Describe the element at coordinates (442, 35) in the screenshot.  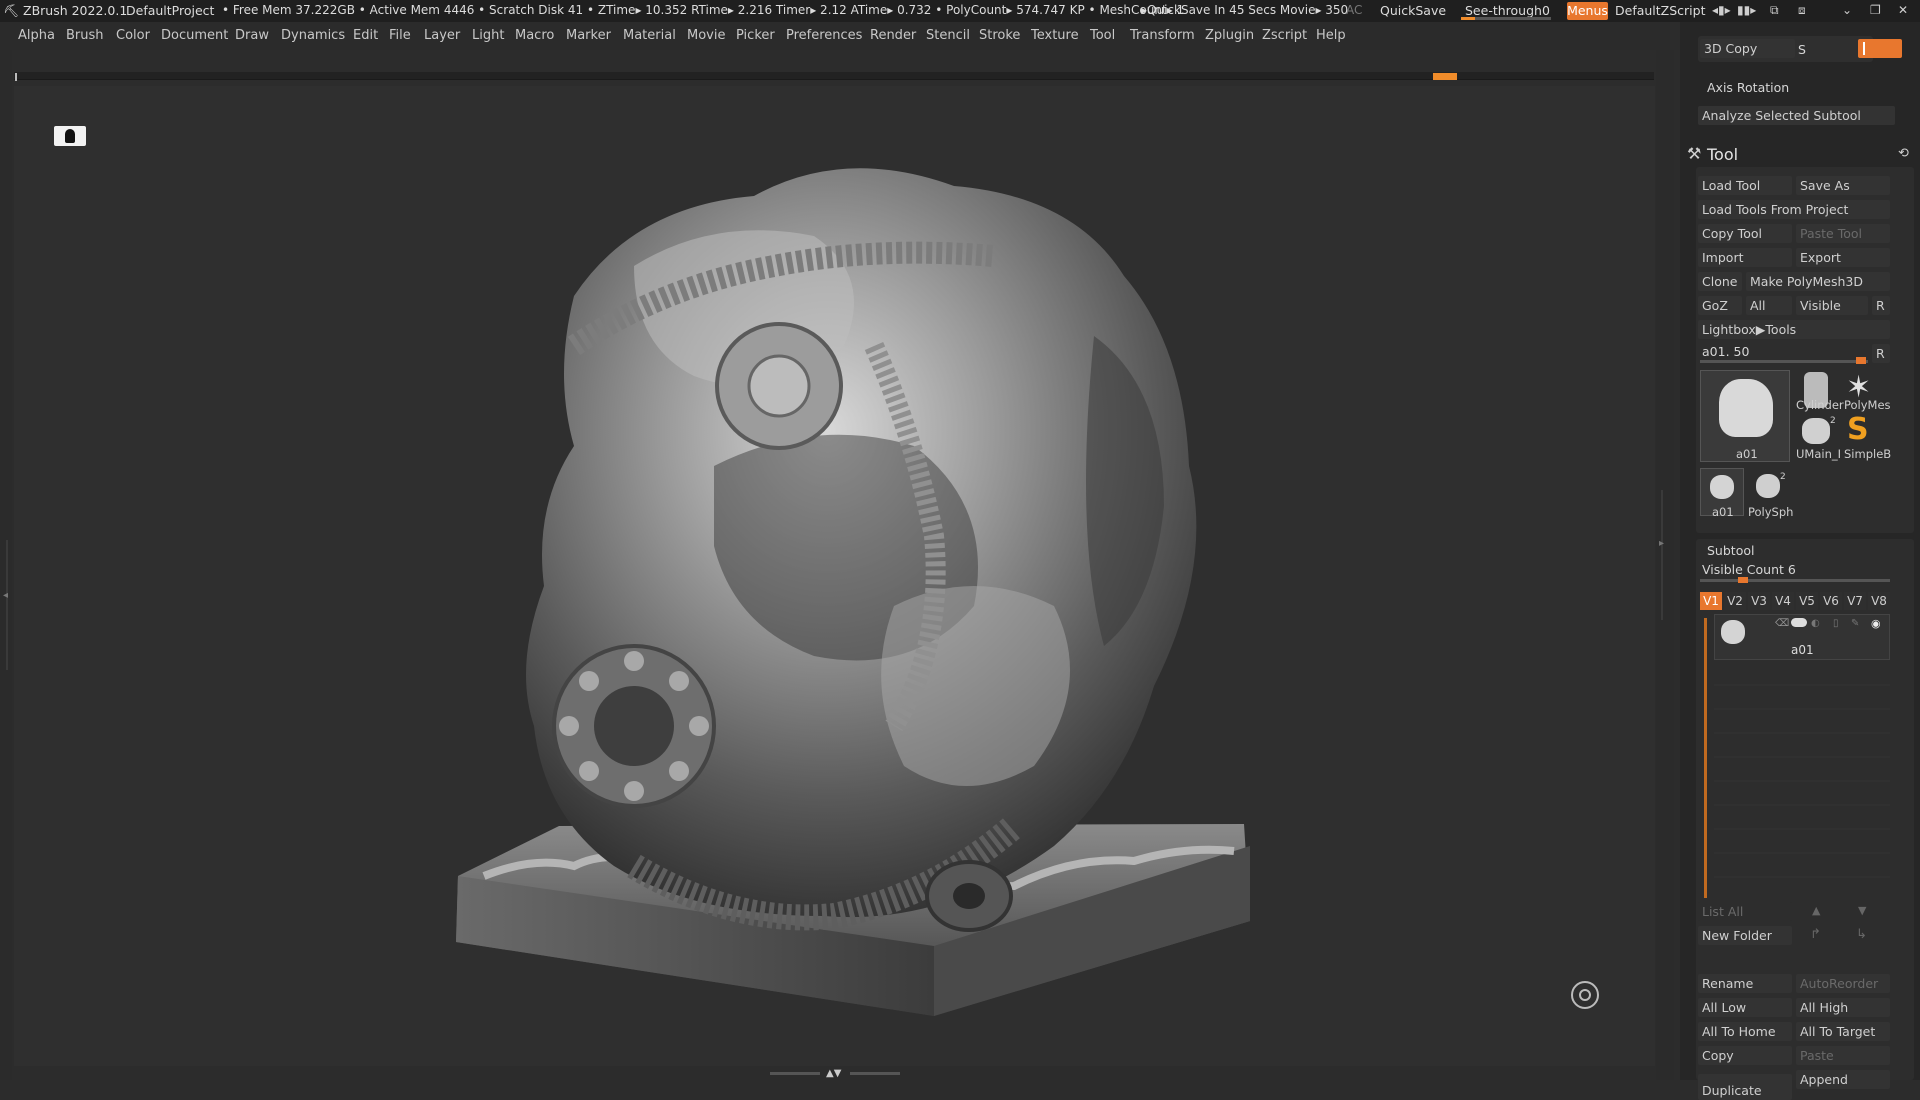
I see `menu-layer: Layer` at that location.